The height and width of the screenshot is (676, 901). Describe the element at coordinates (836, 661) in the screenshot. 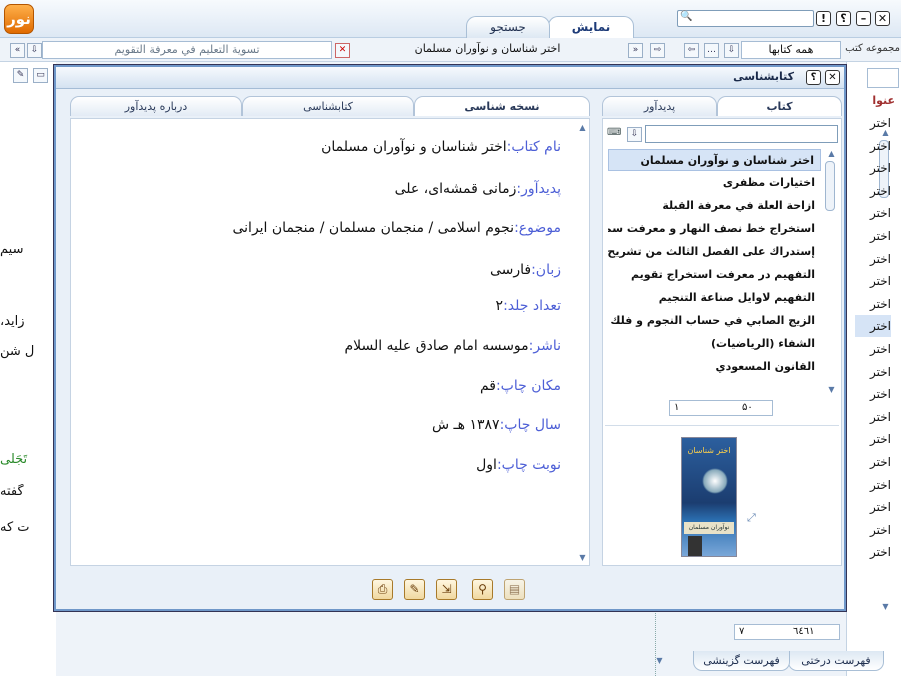

I see `tab-tree-index: فهرست درختی` at that location.